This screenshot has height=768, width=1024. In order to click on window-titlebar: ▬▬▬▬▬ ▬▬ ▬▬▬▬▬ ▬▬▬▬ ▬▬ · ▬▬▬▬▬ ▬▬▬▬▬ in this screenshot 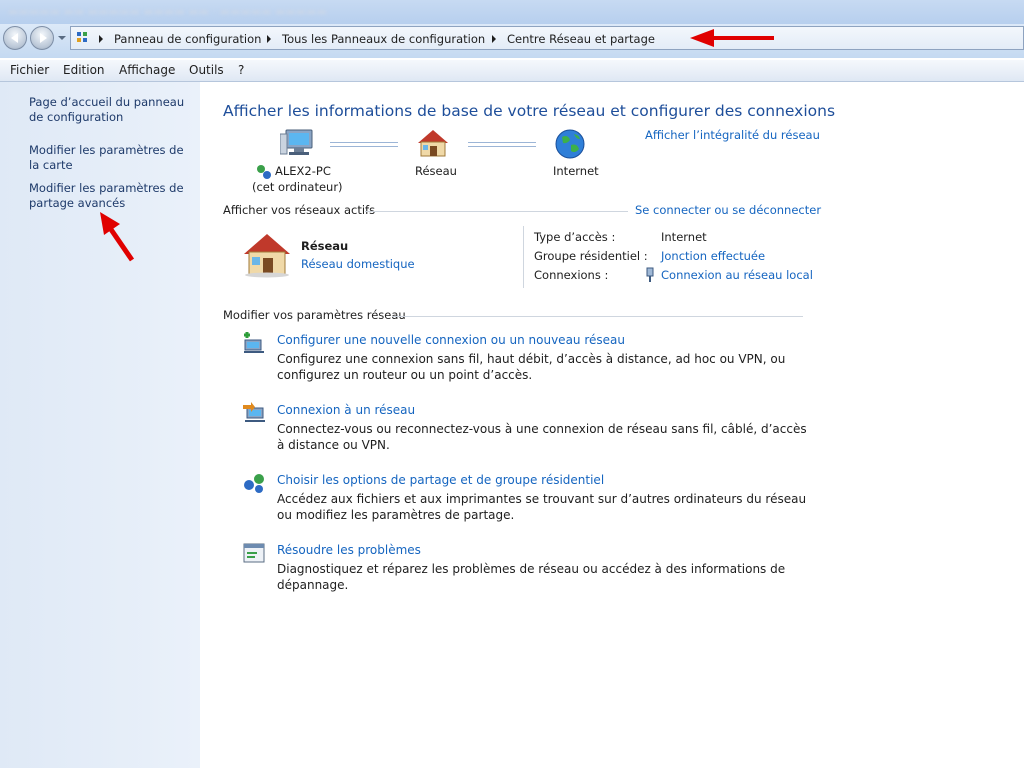, I will do `click(512, 12)`.